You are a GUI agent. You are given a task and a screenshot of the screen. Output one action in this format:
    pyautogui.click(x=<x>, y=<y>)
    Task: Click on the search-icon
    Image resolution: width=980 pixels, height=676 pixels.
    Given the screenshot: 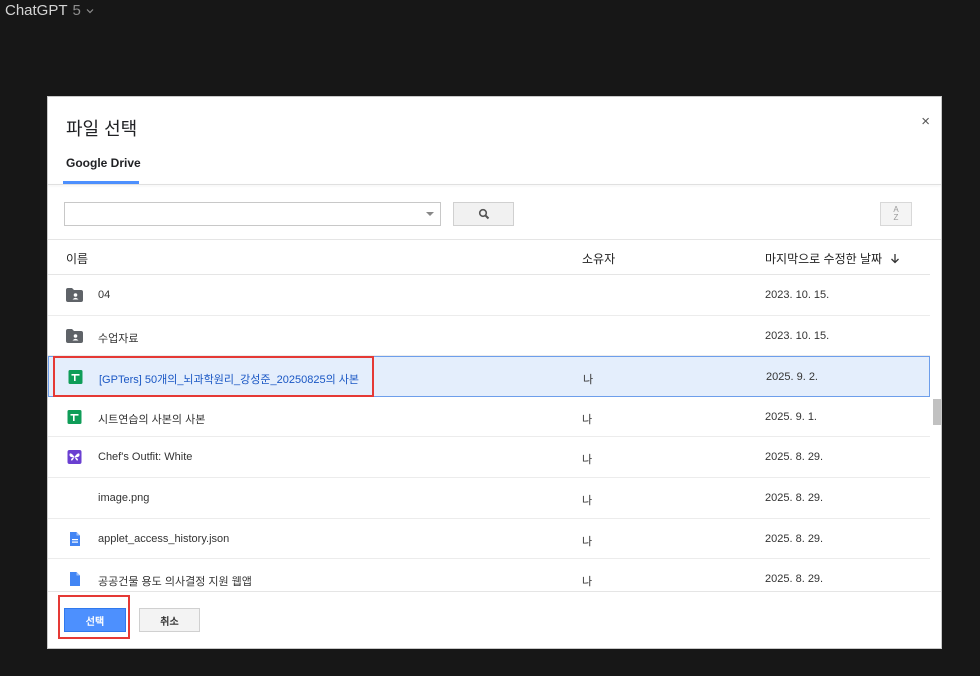 What is the action you would take?
    pyautogui.click(x=483, y=214)
    